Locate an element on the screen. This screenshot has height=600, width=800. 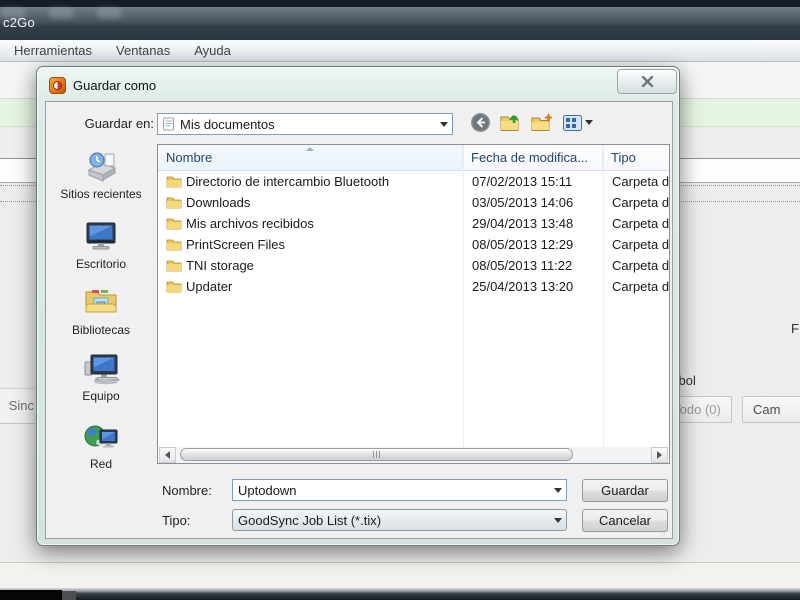
sidebar-item-computer: Equipo is located at coordinates (101, 383).